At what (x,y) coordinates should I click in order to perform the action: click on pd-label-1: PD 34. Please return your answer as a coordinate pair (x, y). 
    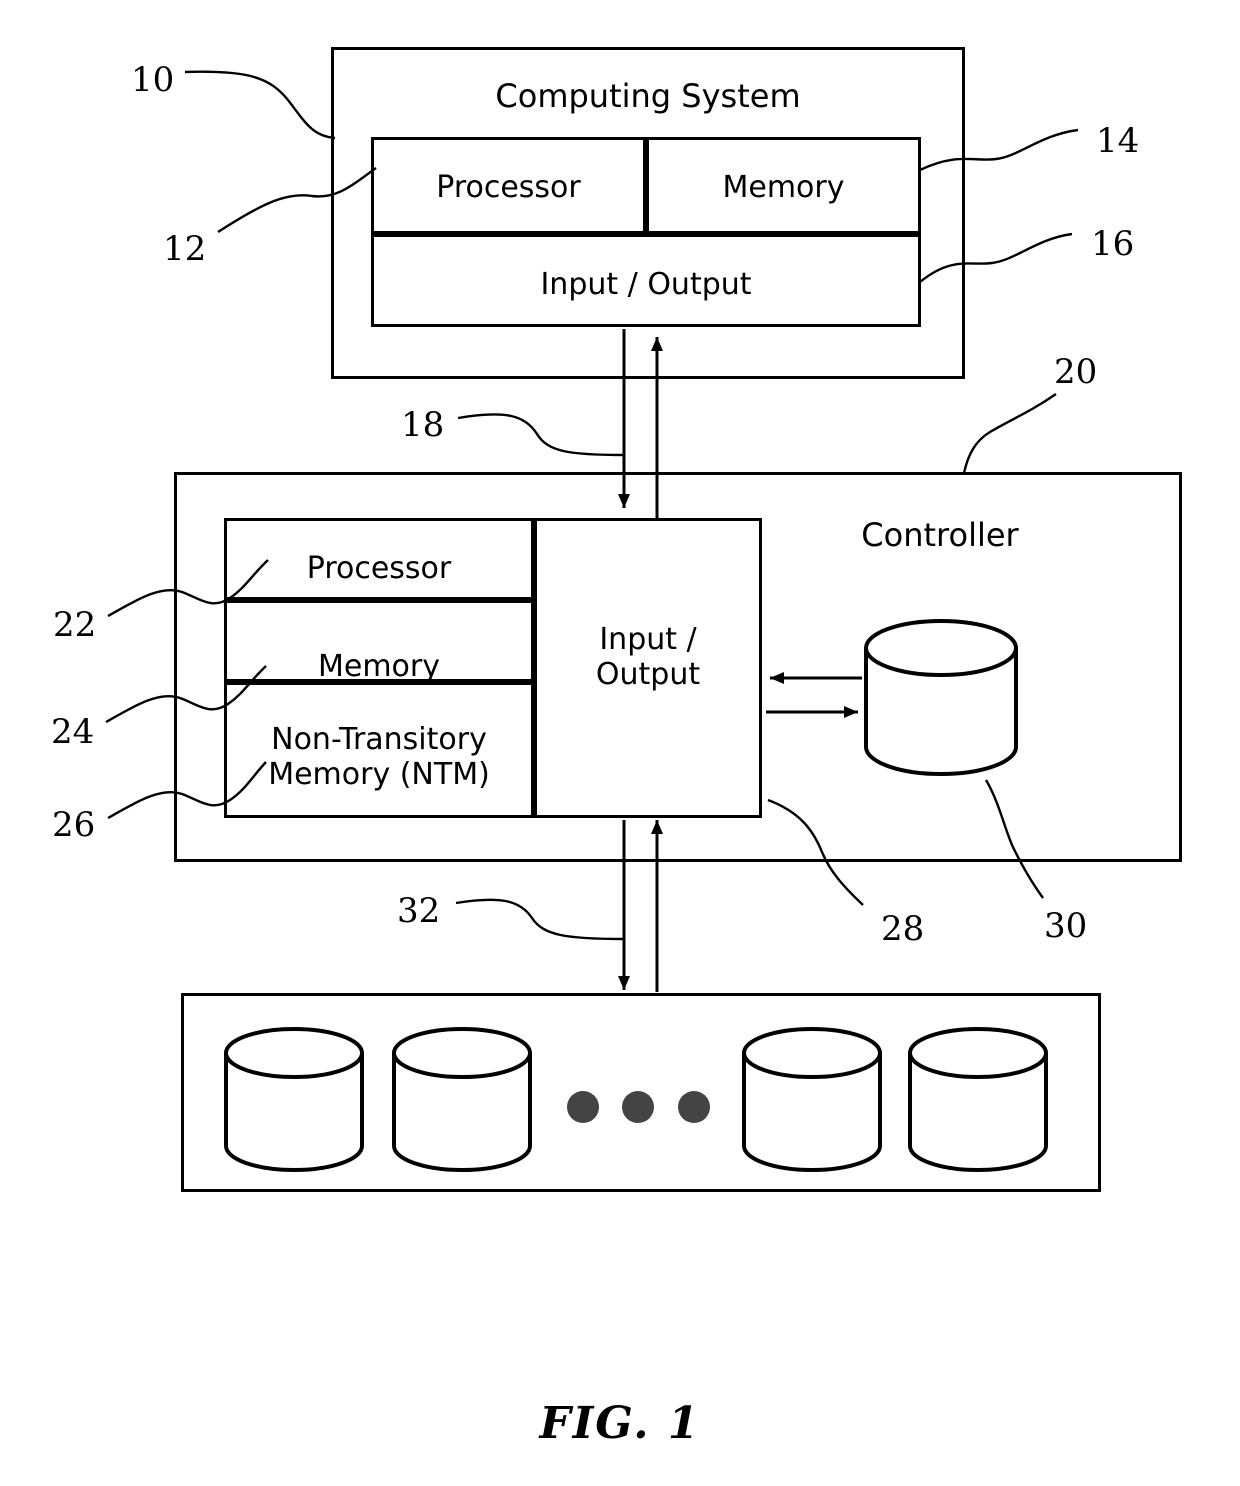
    Looking at the image, I should click on (294, 1116).